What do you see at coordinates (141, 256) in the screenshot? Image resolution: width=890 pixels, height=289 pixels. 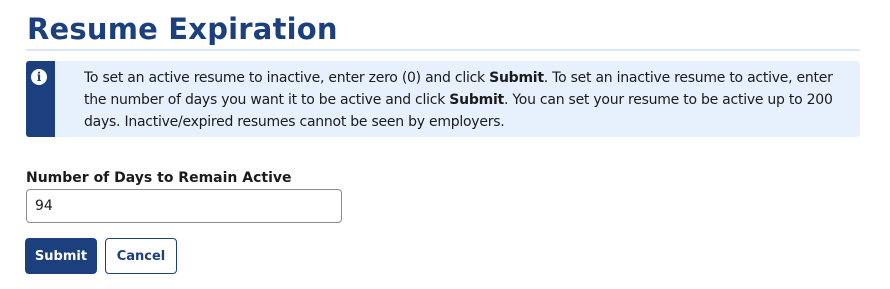 I see `cancel-button: Cancel` at bounding box center [141, 256].